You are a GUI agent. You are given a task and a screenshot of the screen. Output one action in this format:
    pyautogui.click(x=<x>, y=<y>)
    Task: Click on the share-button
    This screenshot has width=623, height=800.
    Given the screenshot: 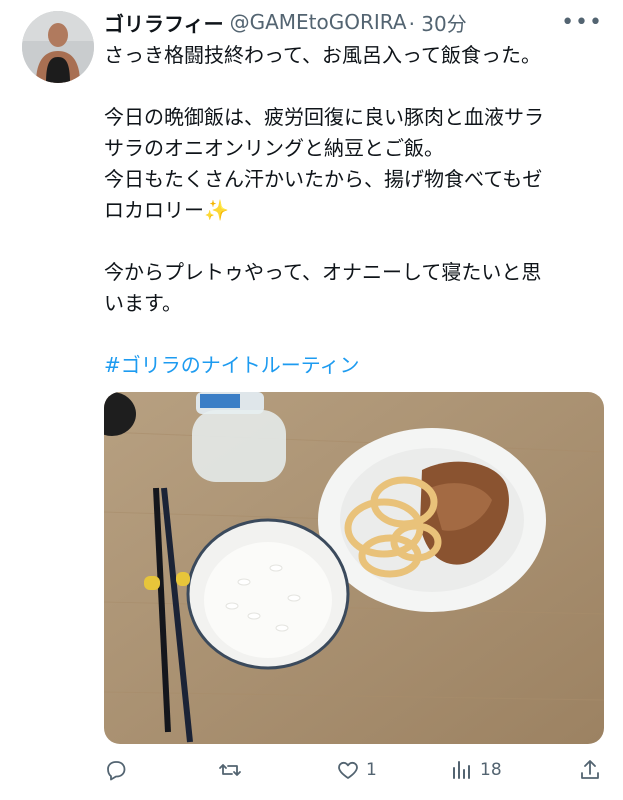 What is the action you would take?
    pyautogui.click(x=590, y=770)
    